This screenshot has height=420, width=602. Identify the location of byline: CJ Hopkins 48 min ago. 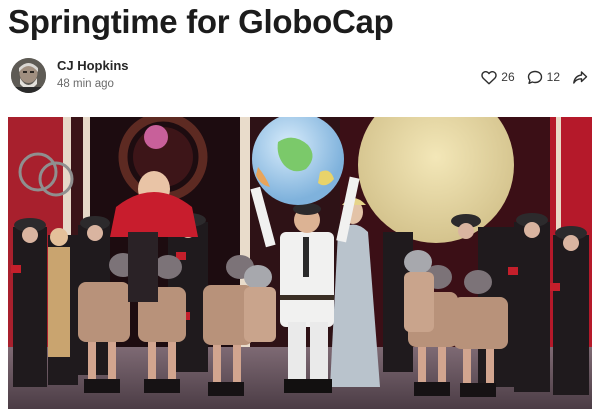
(70, 75).